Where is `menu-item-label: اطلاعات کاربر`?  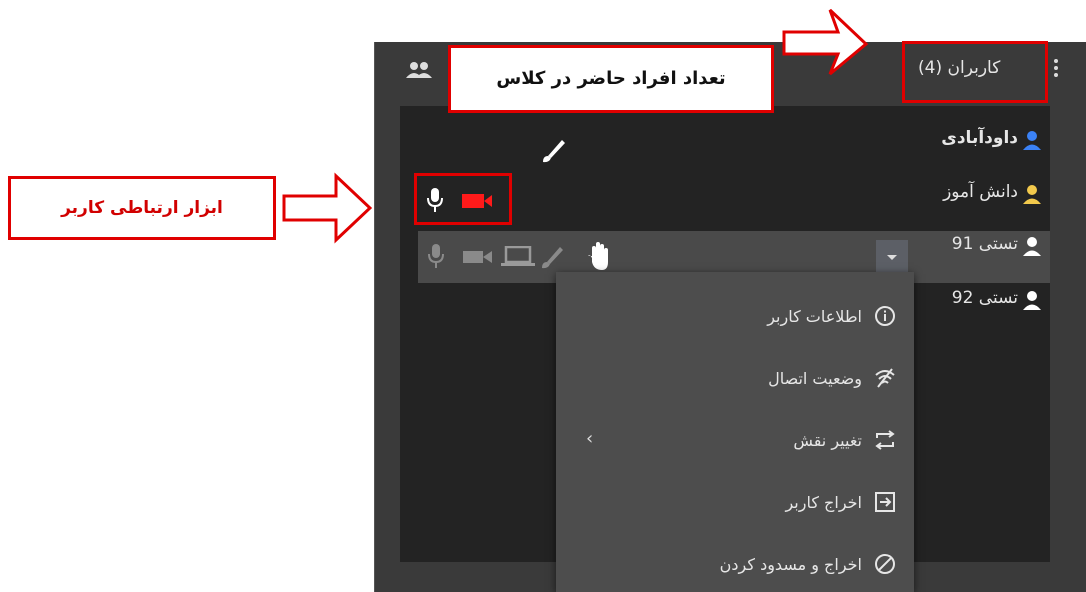 menu-item-label: اطلاعات کاربر is located at coordinates (814, 316).